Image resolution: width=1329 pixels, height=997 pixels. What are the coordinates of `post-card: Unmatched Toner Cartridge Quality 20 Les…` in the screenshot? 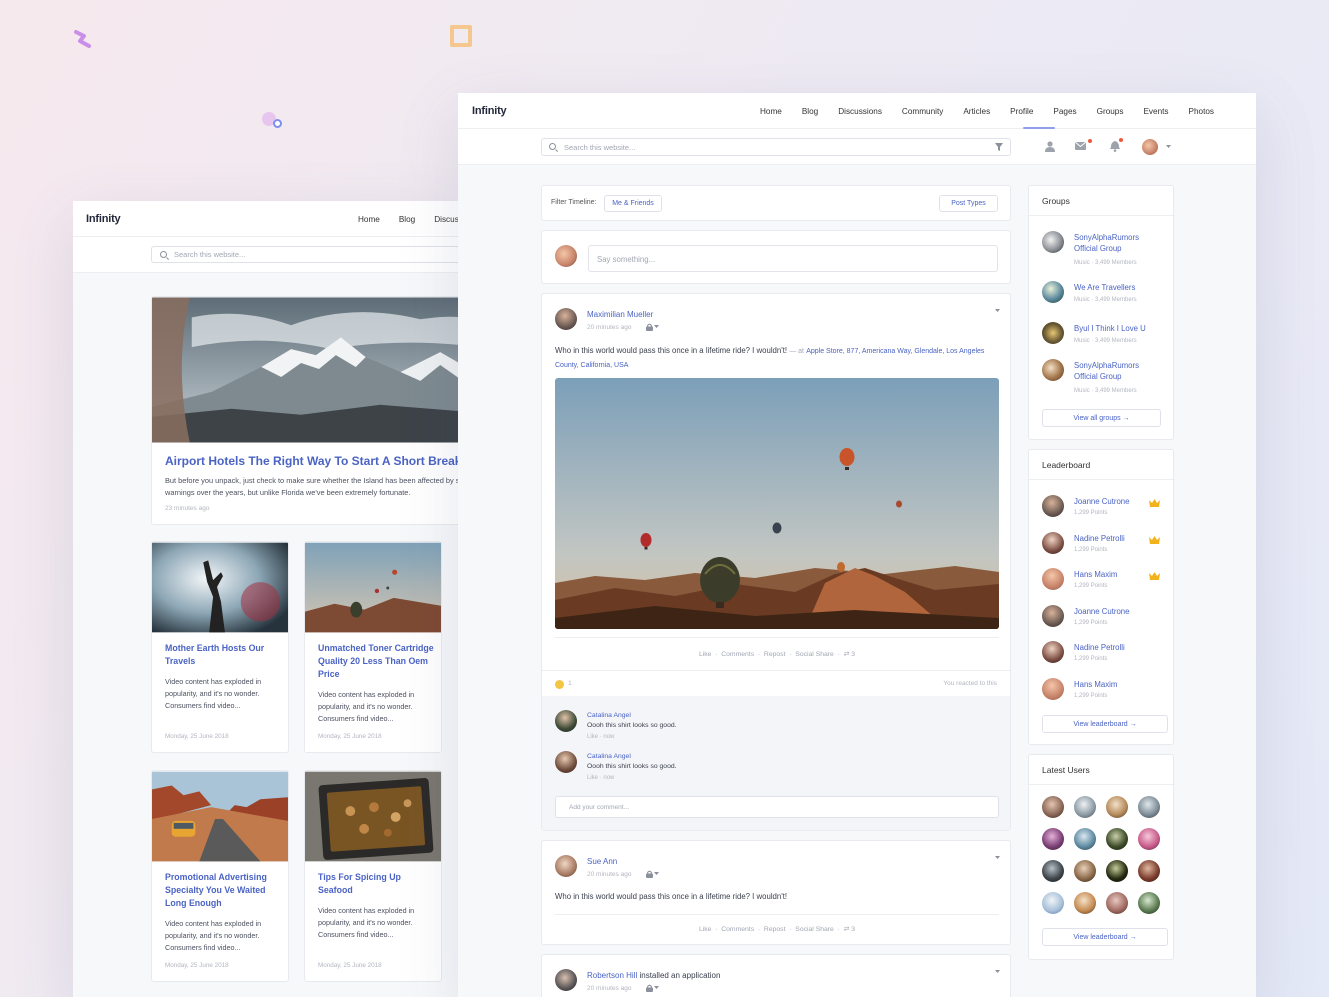 It's located at (373, 647).